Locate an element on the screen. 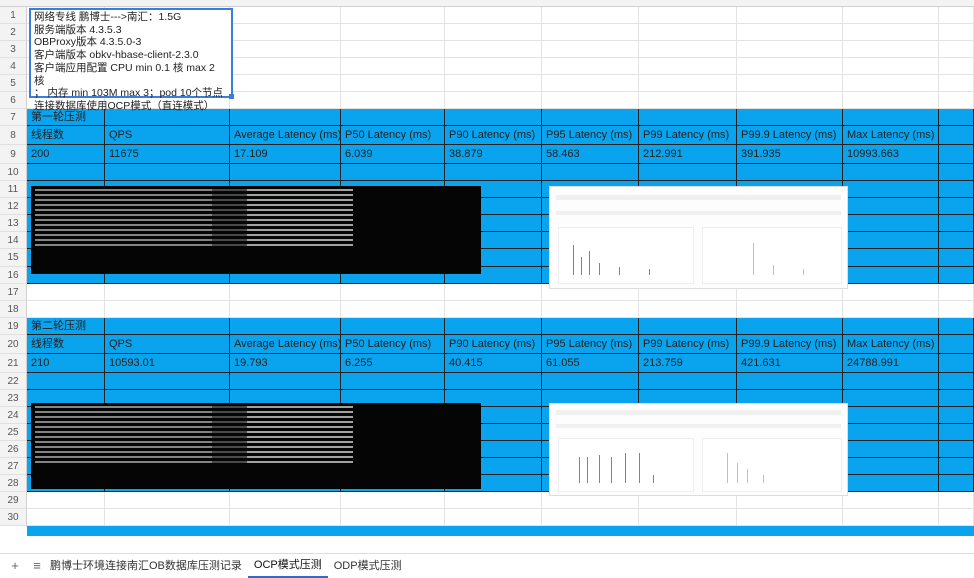  sheet-list-icon: ≡ is located at coordinates (37, 565).